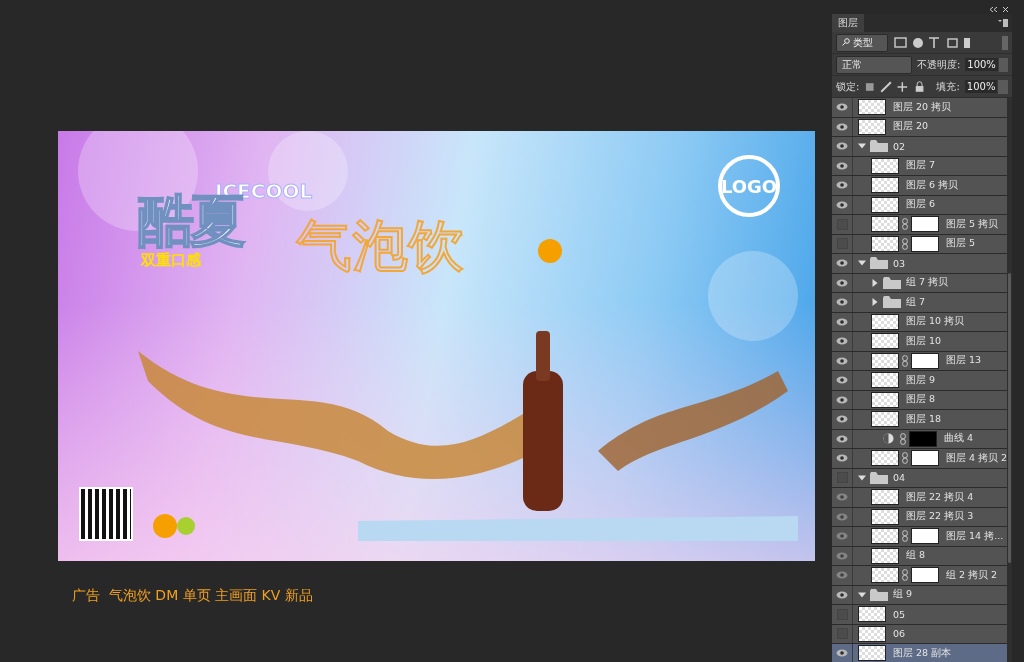 This screenshot has width=1024, height=662. I want to click on layer-row: 图层 5, so click(920, 244).